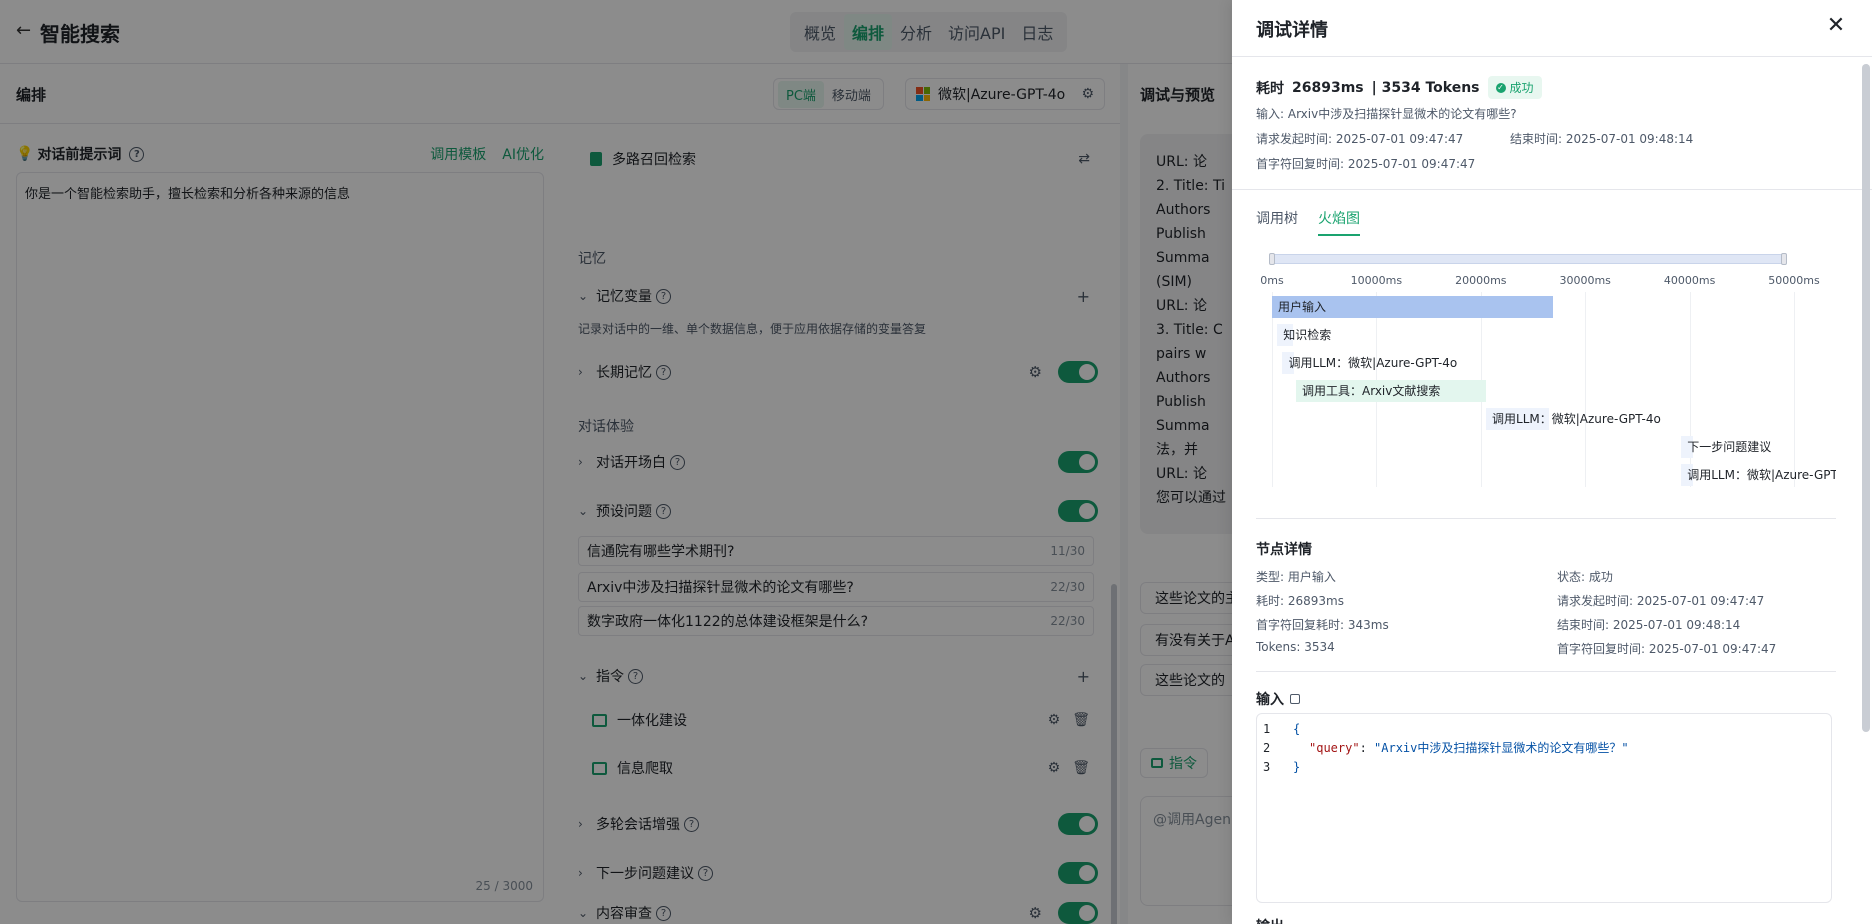  What do you see at coordinates (1284, 550) in the screenshot?
I see `node-details-title: 节点详情` at bounding box center [1284, 550].